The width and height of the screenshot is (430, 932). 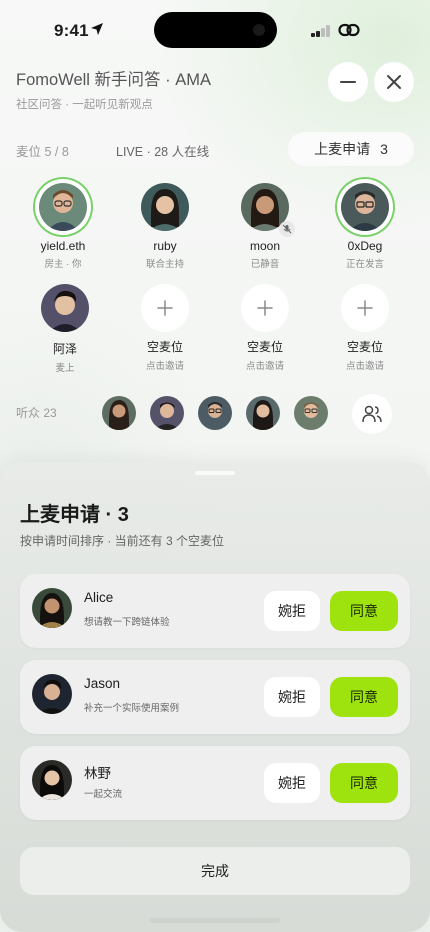 I want to click on close-icon, so click(x=394, y=82).